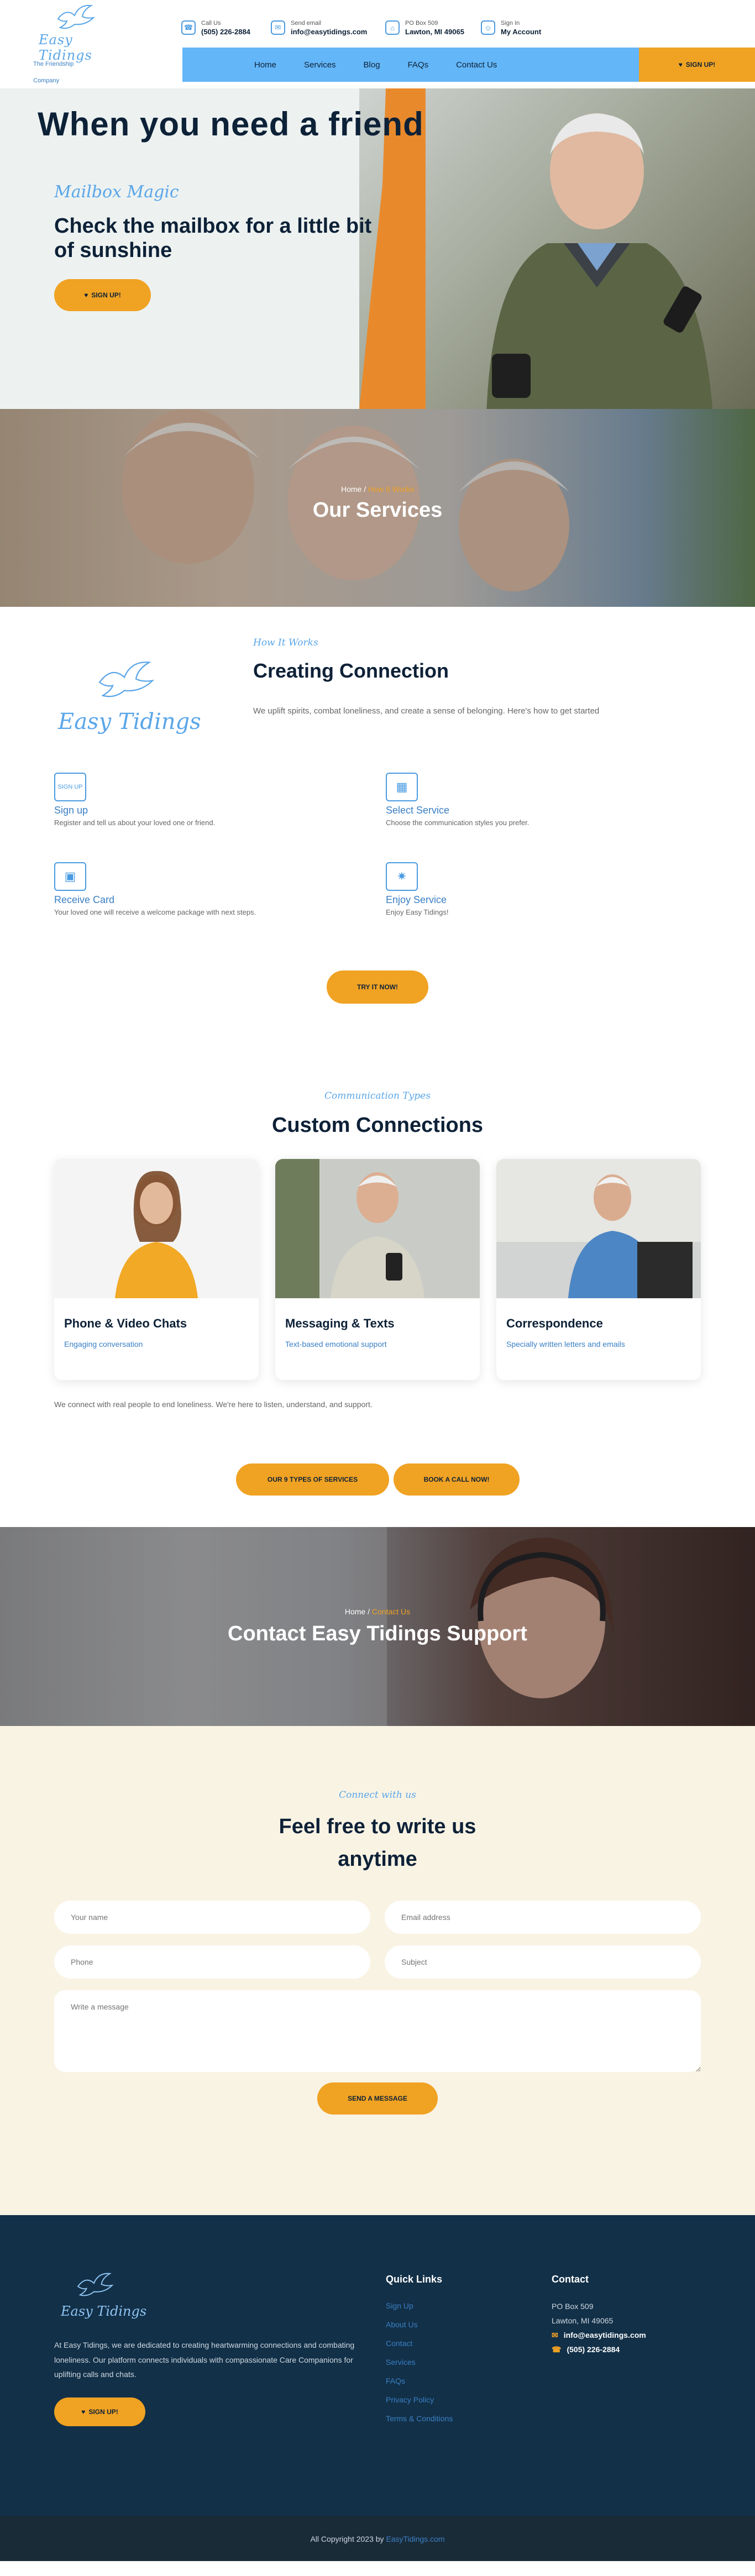  What do you see at coordinates (265, 65) in the screenshot?
I see `nav-home: Home` at bounding box center [265, 65].